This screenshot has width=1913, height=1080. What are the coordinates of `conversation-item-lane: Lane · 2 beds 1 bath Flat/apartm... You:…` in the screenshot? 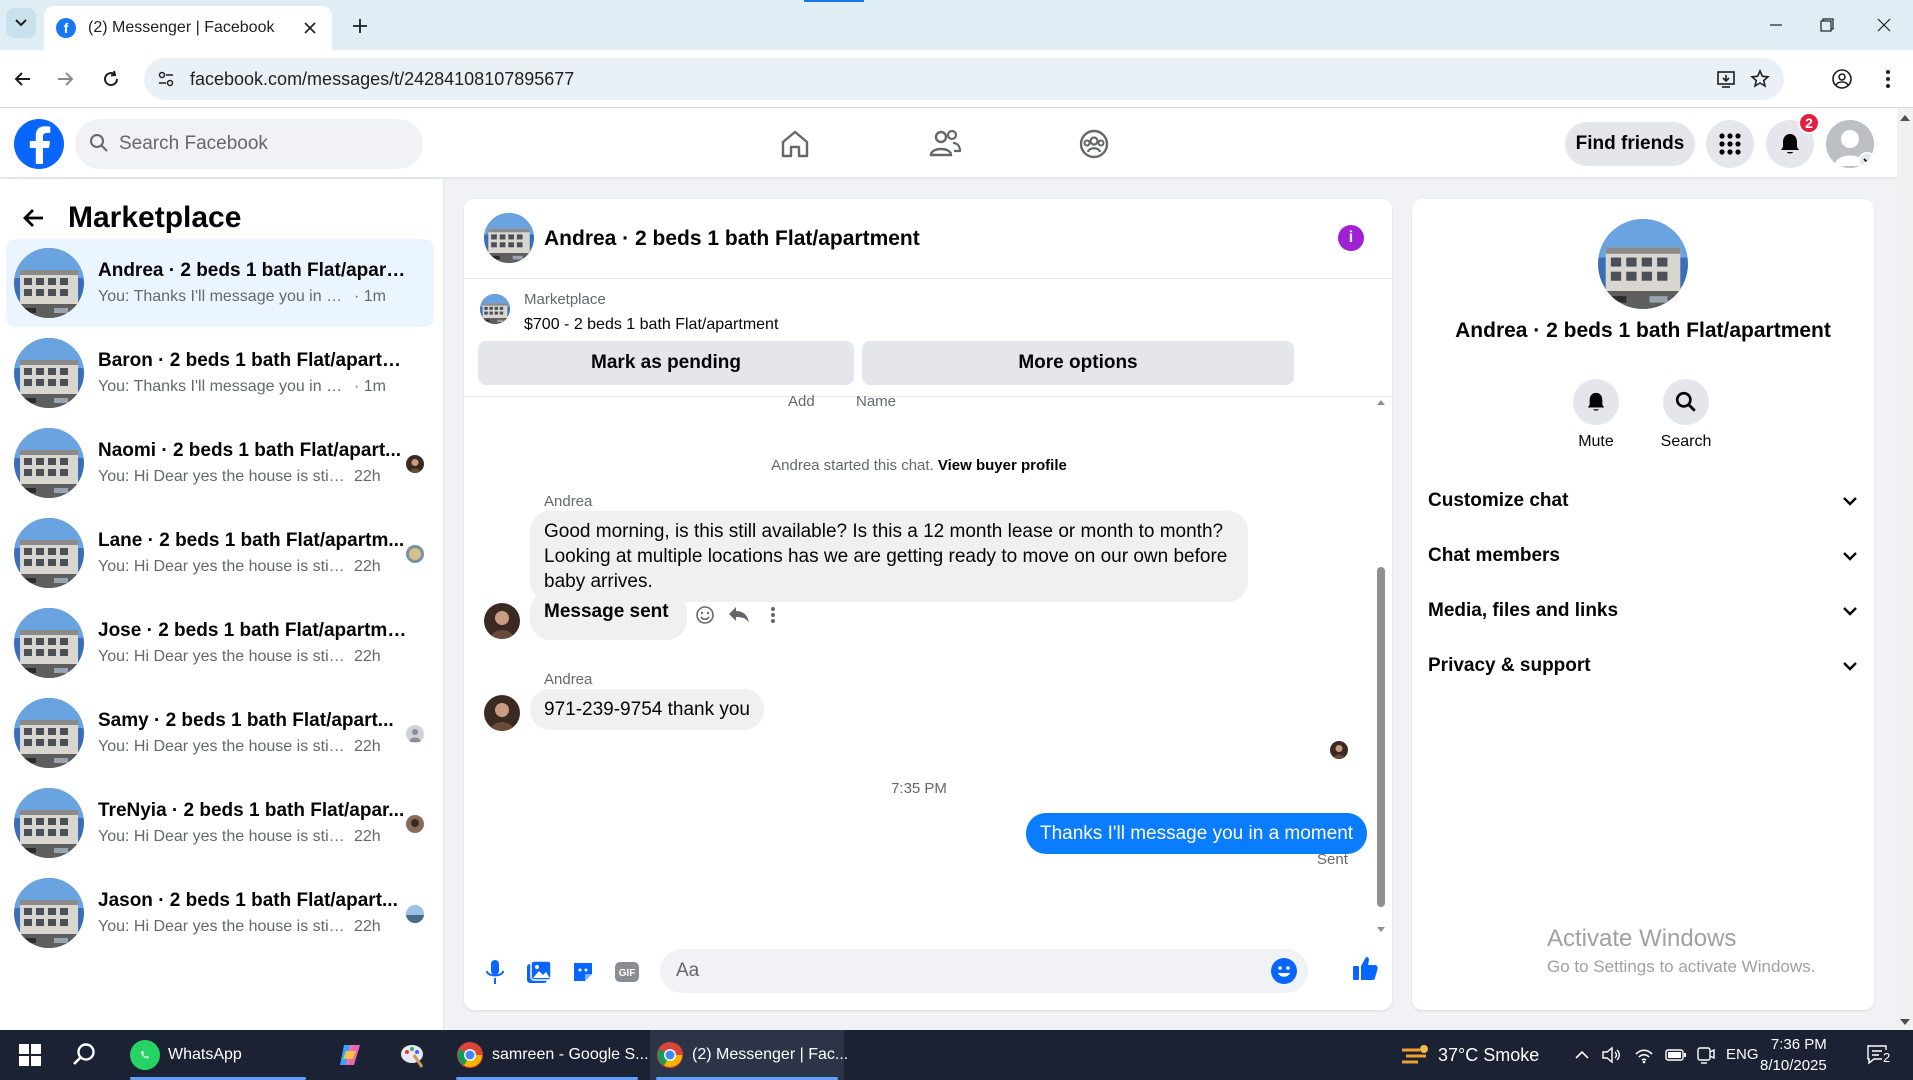 It's located at (220, 553).